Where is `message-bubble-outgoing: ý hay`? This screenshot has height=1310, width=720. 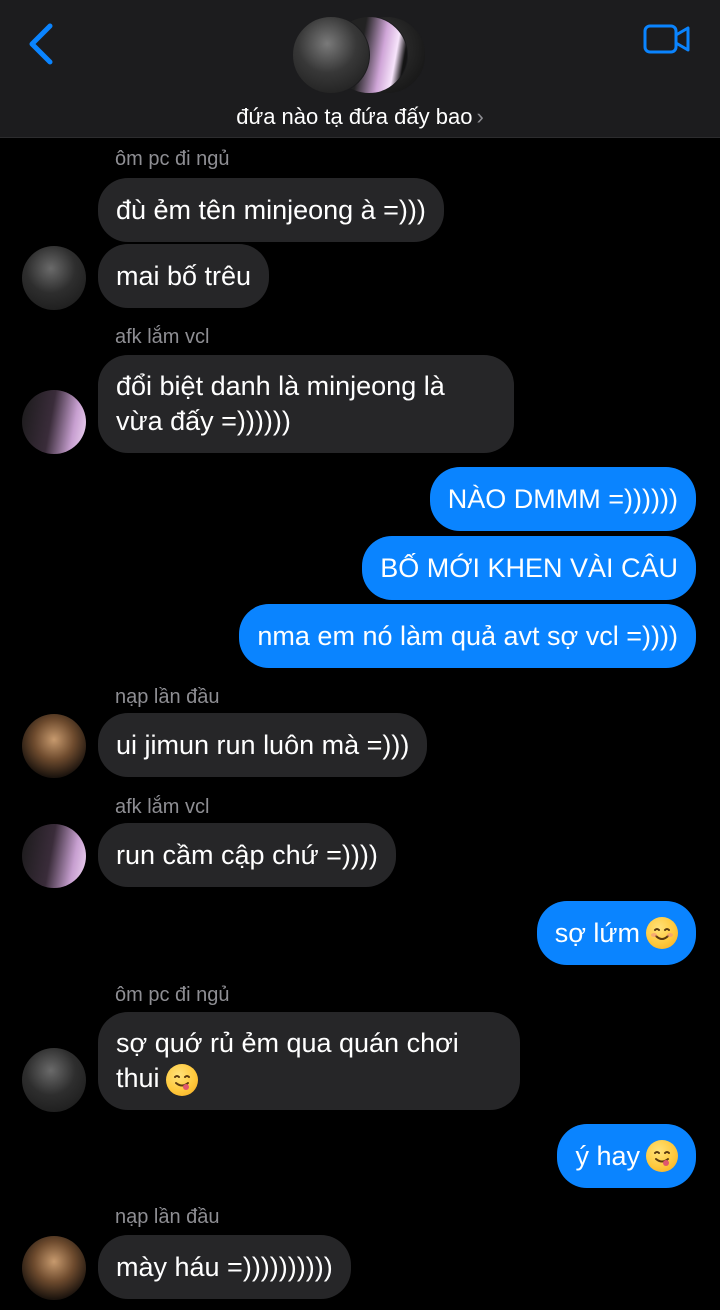 message-bubble-outgoing: ý hay is located at coordinates (626, 1156).